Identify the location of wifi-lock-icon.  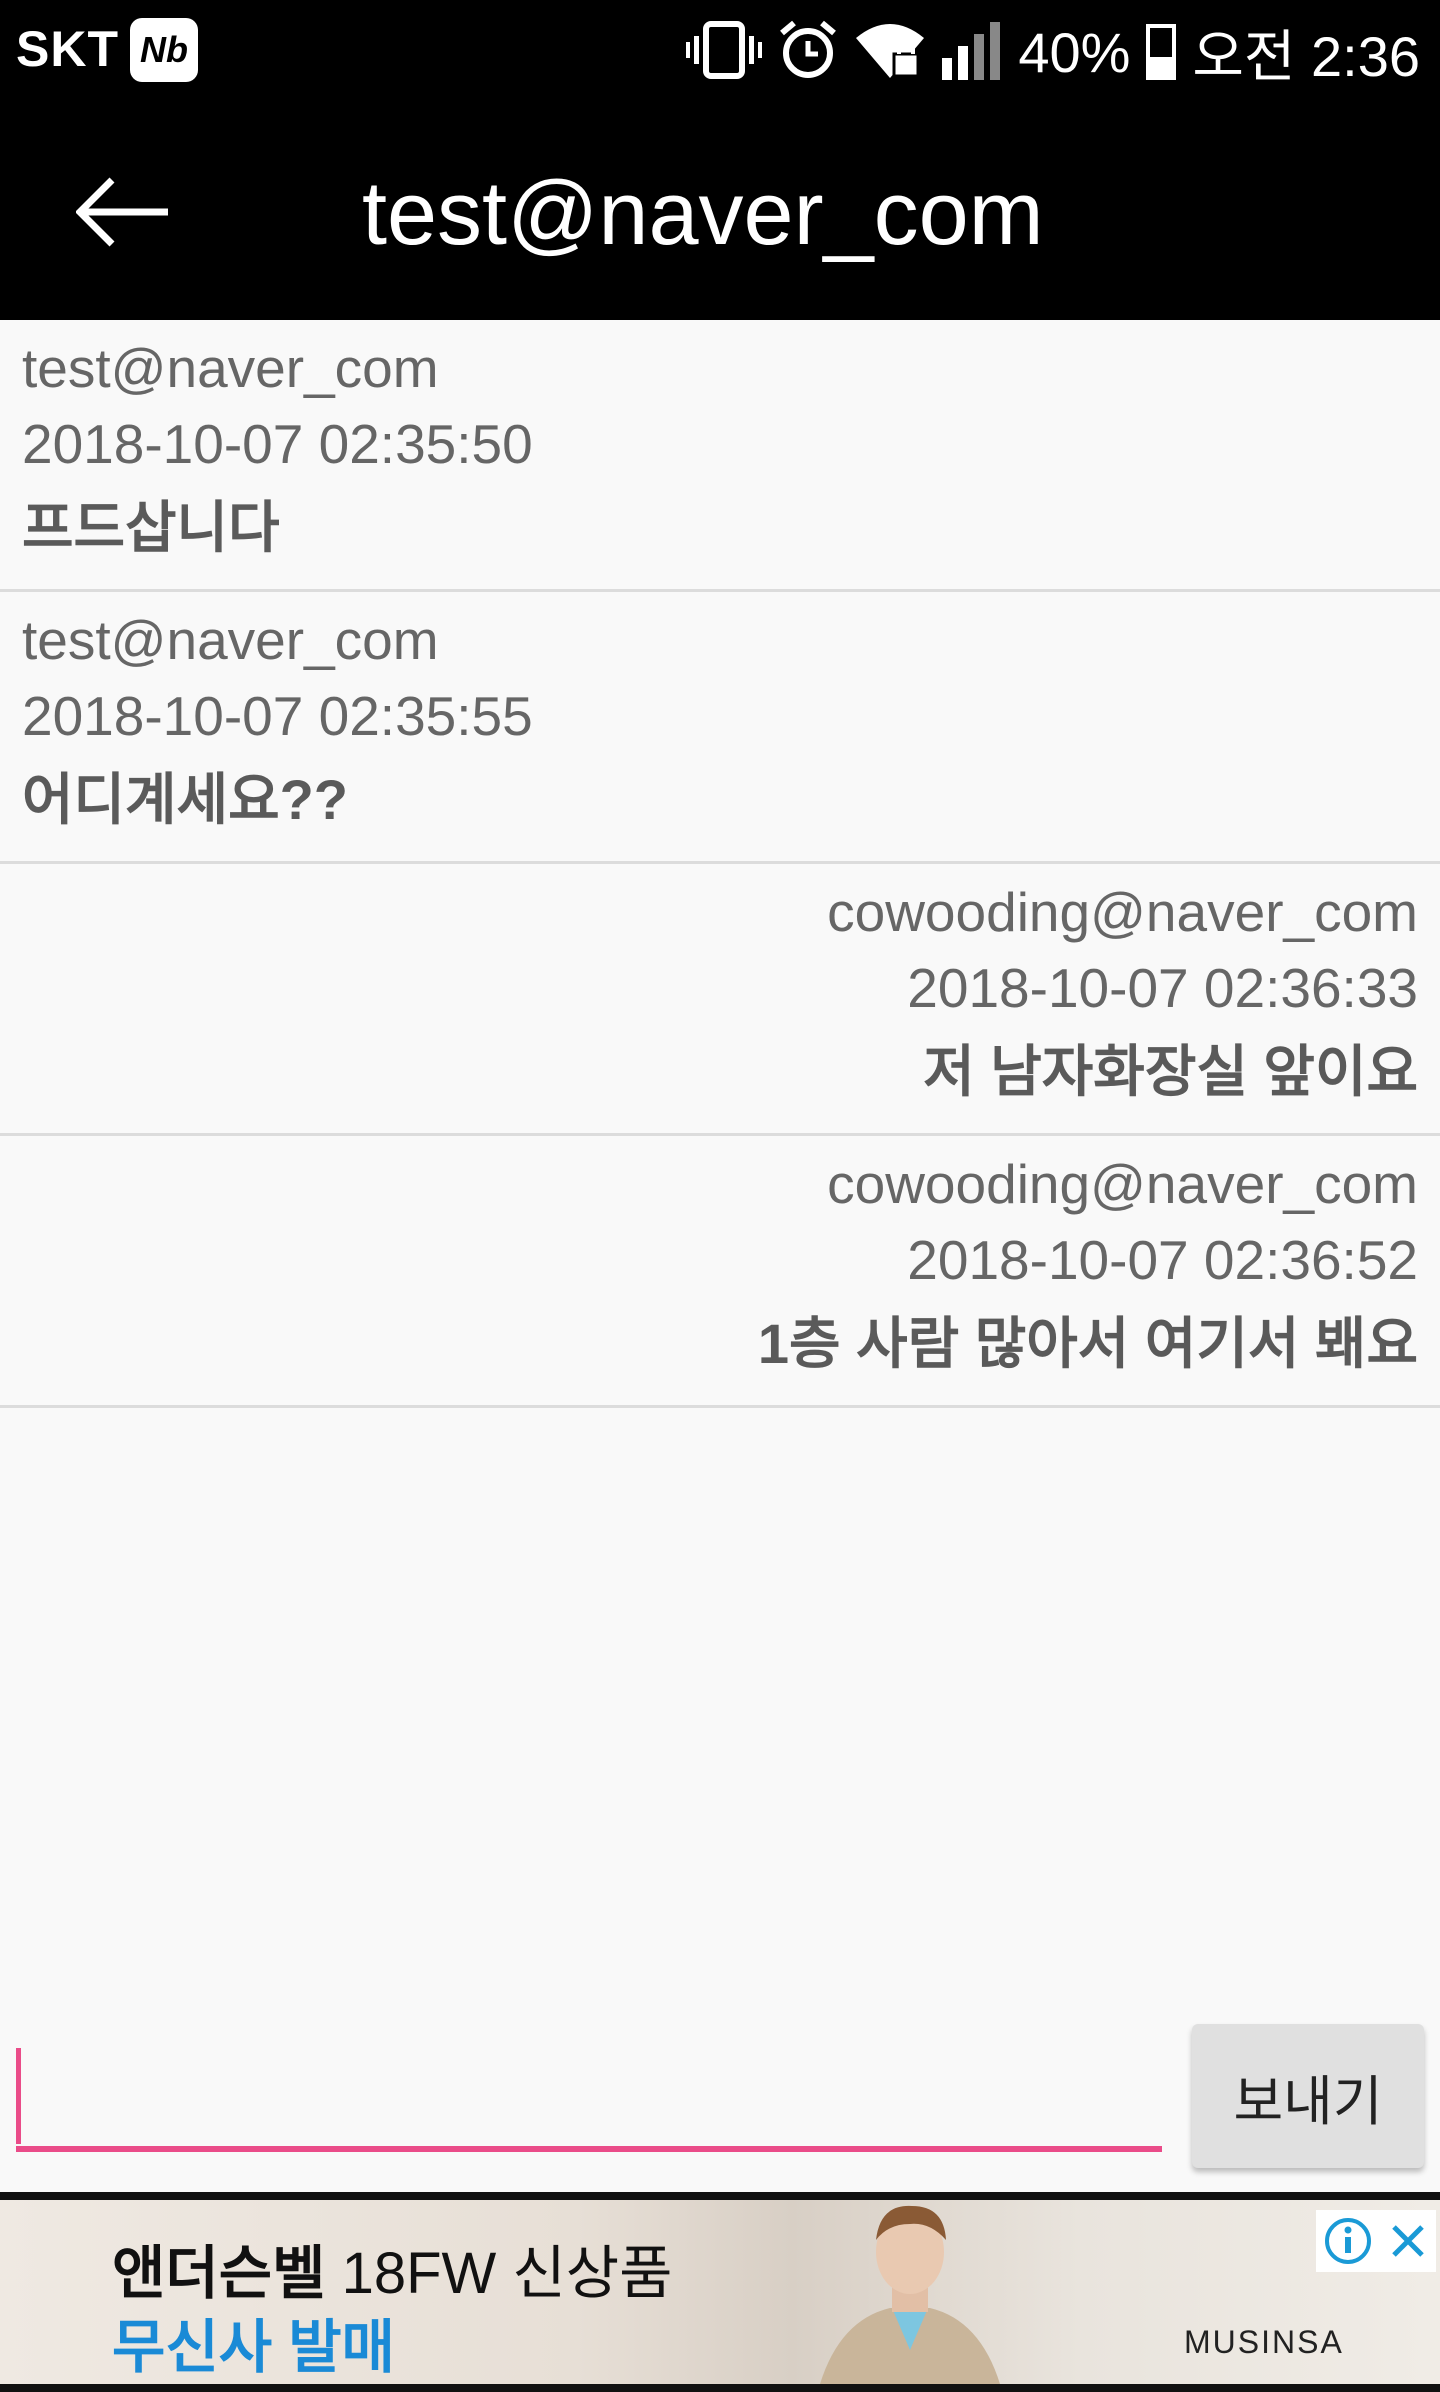
(890, 52).